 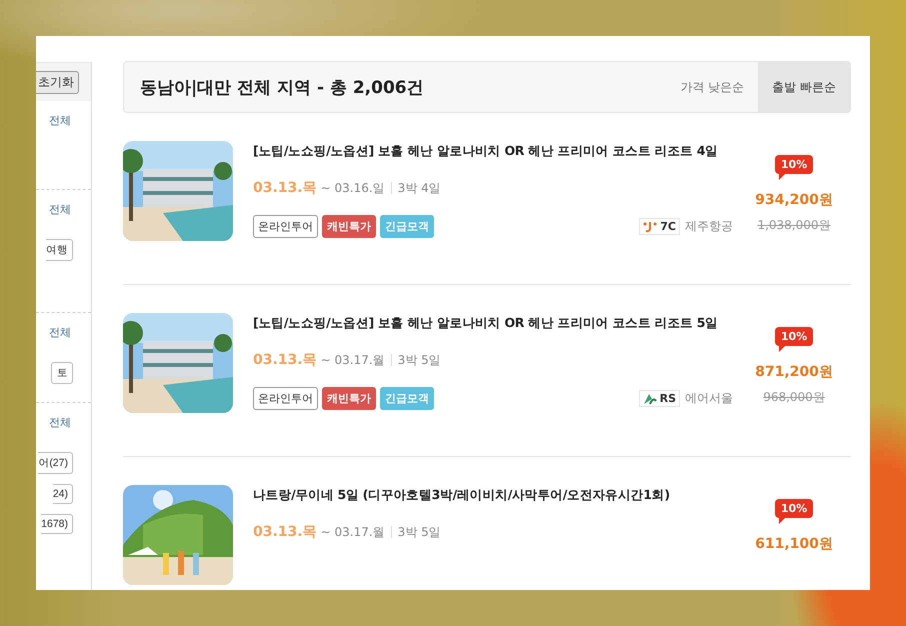 What do you see at coordinates (650, 226) in the screenshot?
I see `smile-logo-icon` at bounding box center [650, 226].